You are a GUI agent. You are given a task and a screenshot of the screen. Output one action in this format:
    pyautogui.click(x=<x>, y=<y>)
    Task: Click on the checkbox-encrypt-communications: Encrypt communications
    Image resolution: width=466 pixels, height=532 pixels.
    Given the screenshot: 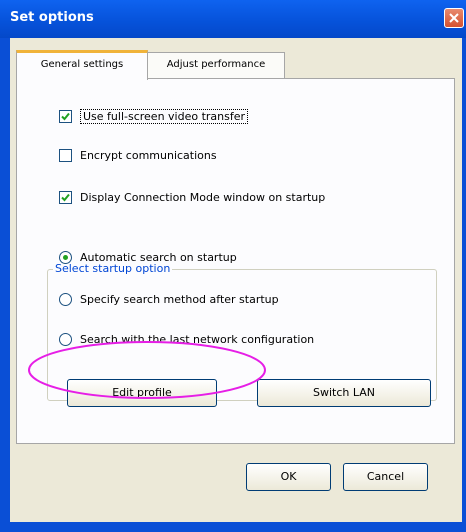 What is the action you would take?
    pyautogui.click(x=138, y=155)
    